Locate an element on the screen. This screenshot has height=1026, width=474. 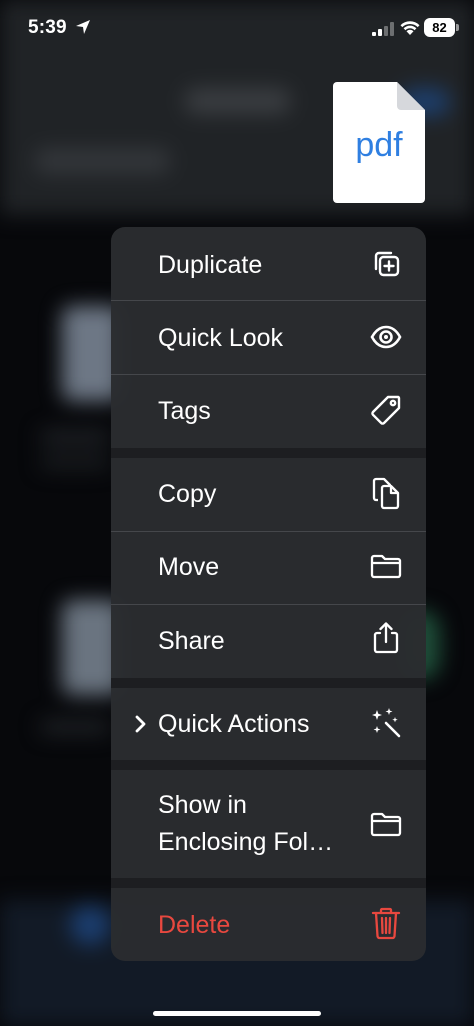
menu-item-quick-look: Quick Look is located at coordinates (268, 337).